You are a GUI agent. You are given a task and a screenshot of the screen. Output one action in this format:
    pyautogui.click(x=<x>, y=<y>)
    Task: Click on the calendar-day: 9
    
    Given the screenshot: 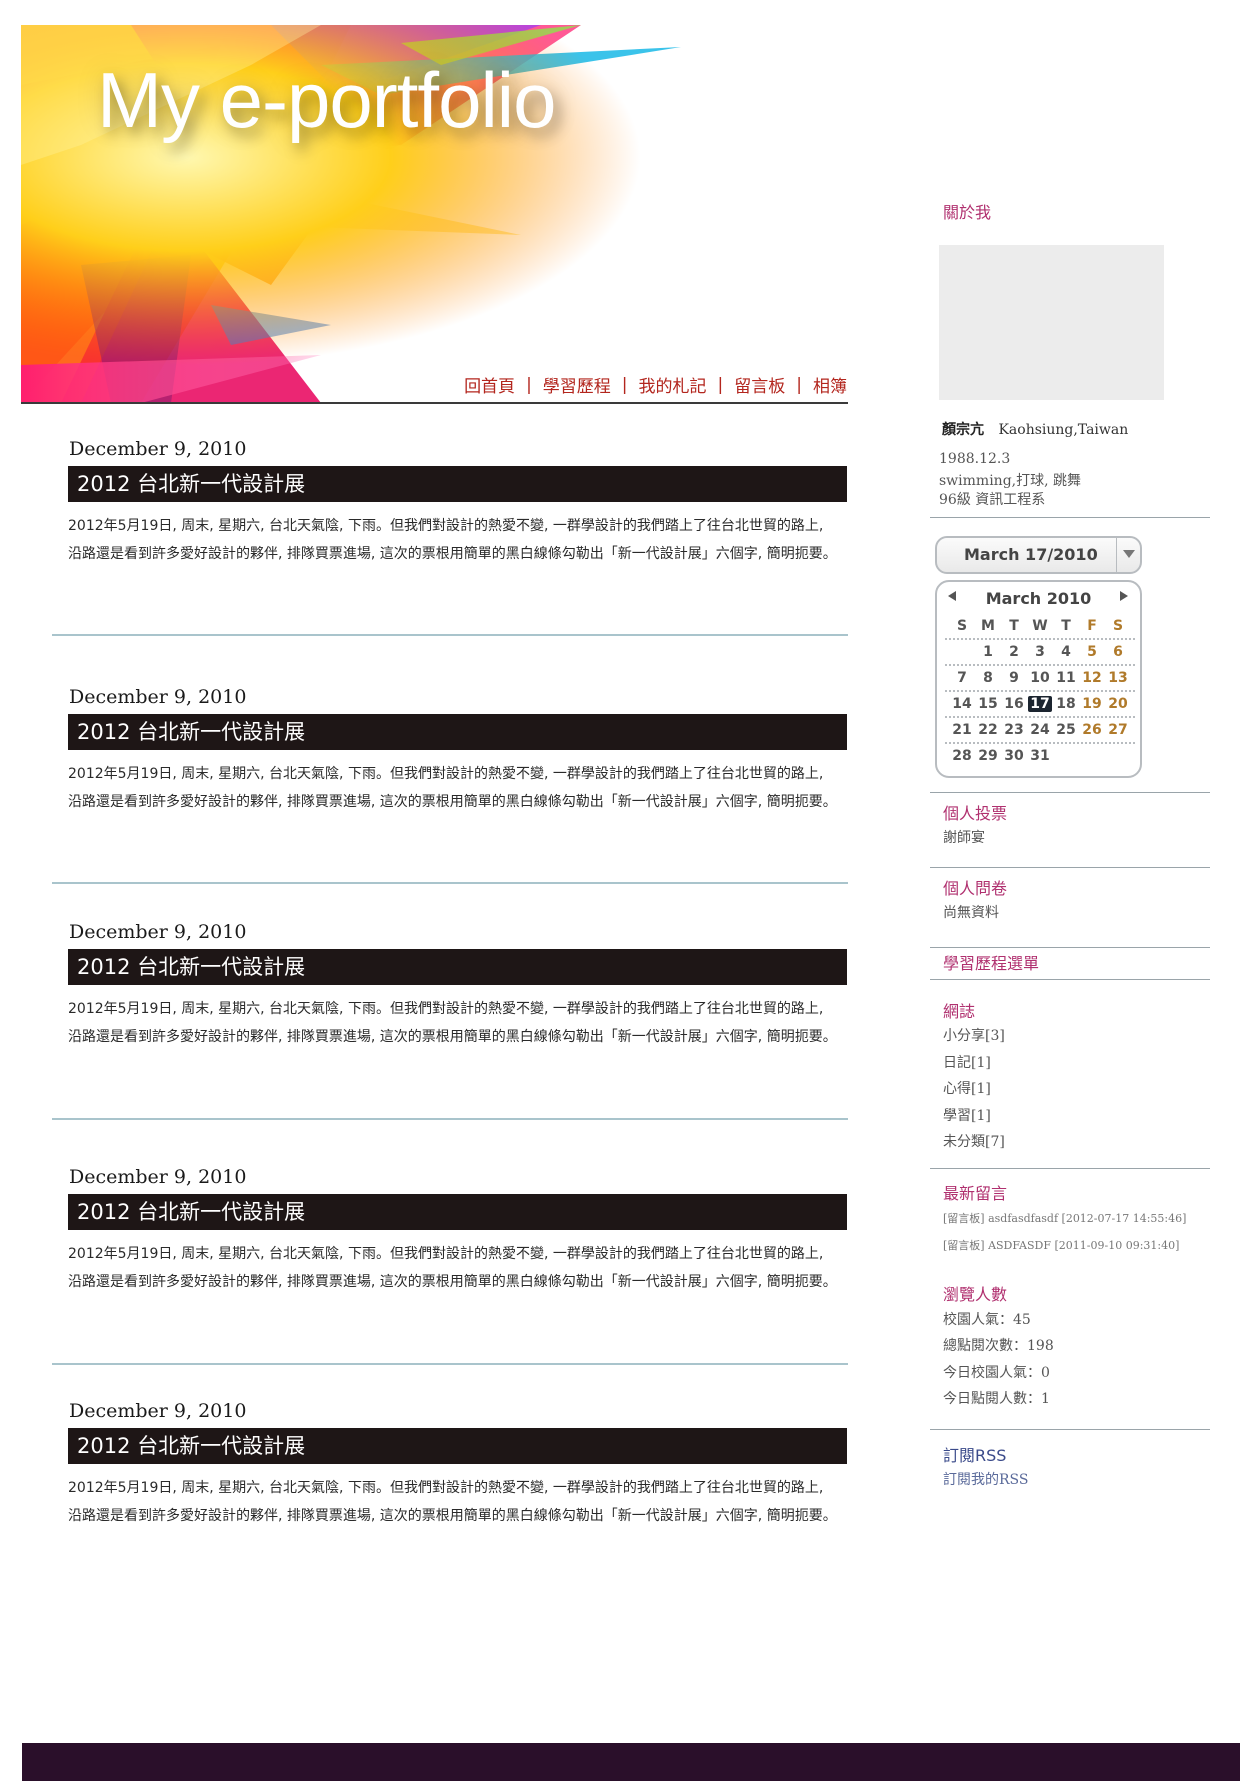 What is the action you would take?
    pyautogui.click(x=1014, y=678)
    